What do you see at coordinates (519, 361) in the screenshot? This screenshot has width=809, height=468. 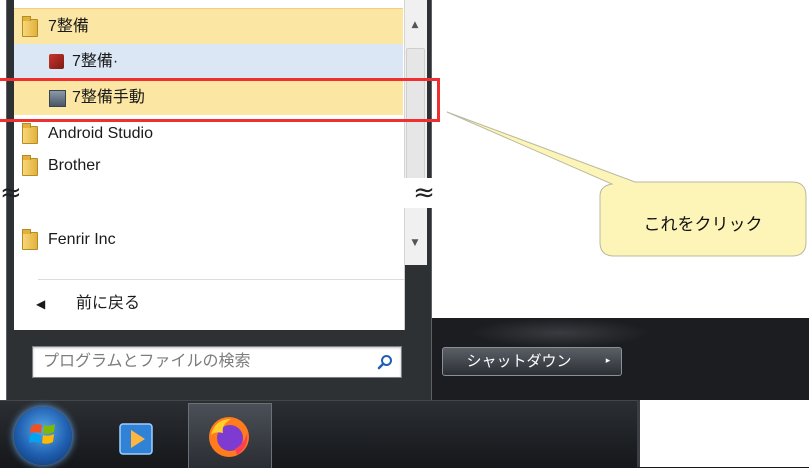 I see `shutdown-button: シャットダウン` at bounding box center [519, 361].